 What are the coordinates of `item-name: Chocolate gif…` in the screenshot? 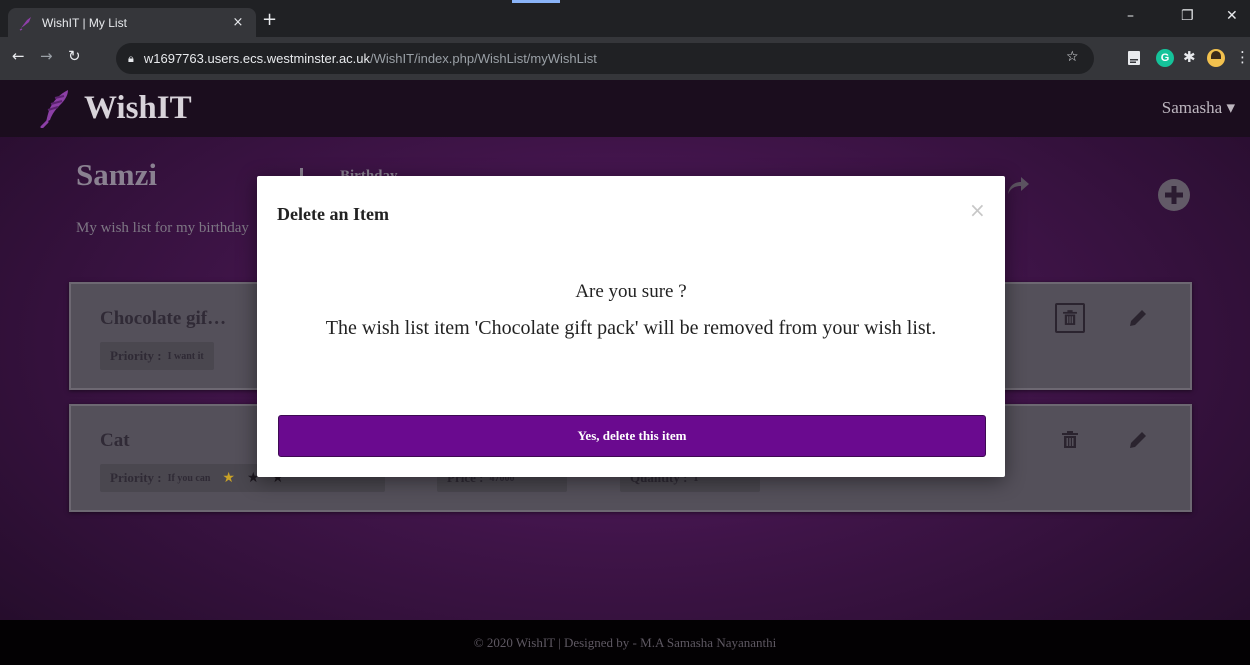 It's located at (163, 318).